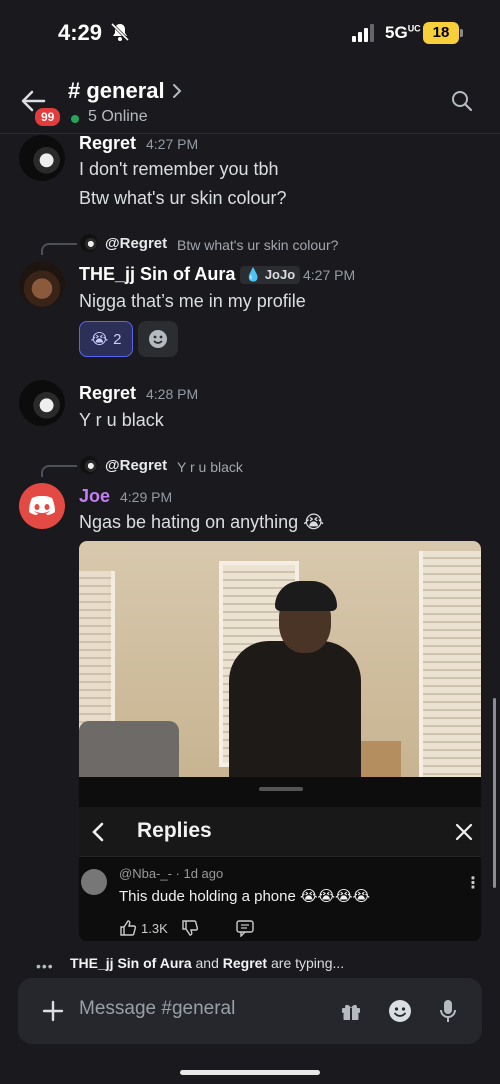 The width and height of the screenshot is (500, 1084). Describe the element at coordinates (80, 32) in the screenshot. I see `clock: 4:29` at that location.